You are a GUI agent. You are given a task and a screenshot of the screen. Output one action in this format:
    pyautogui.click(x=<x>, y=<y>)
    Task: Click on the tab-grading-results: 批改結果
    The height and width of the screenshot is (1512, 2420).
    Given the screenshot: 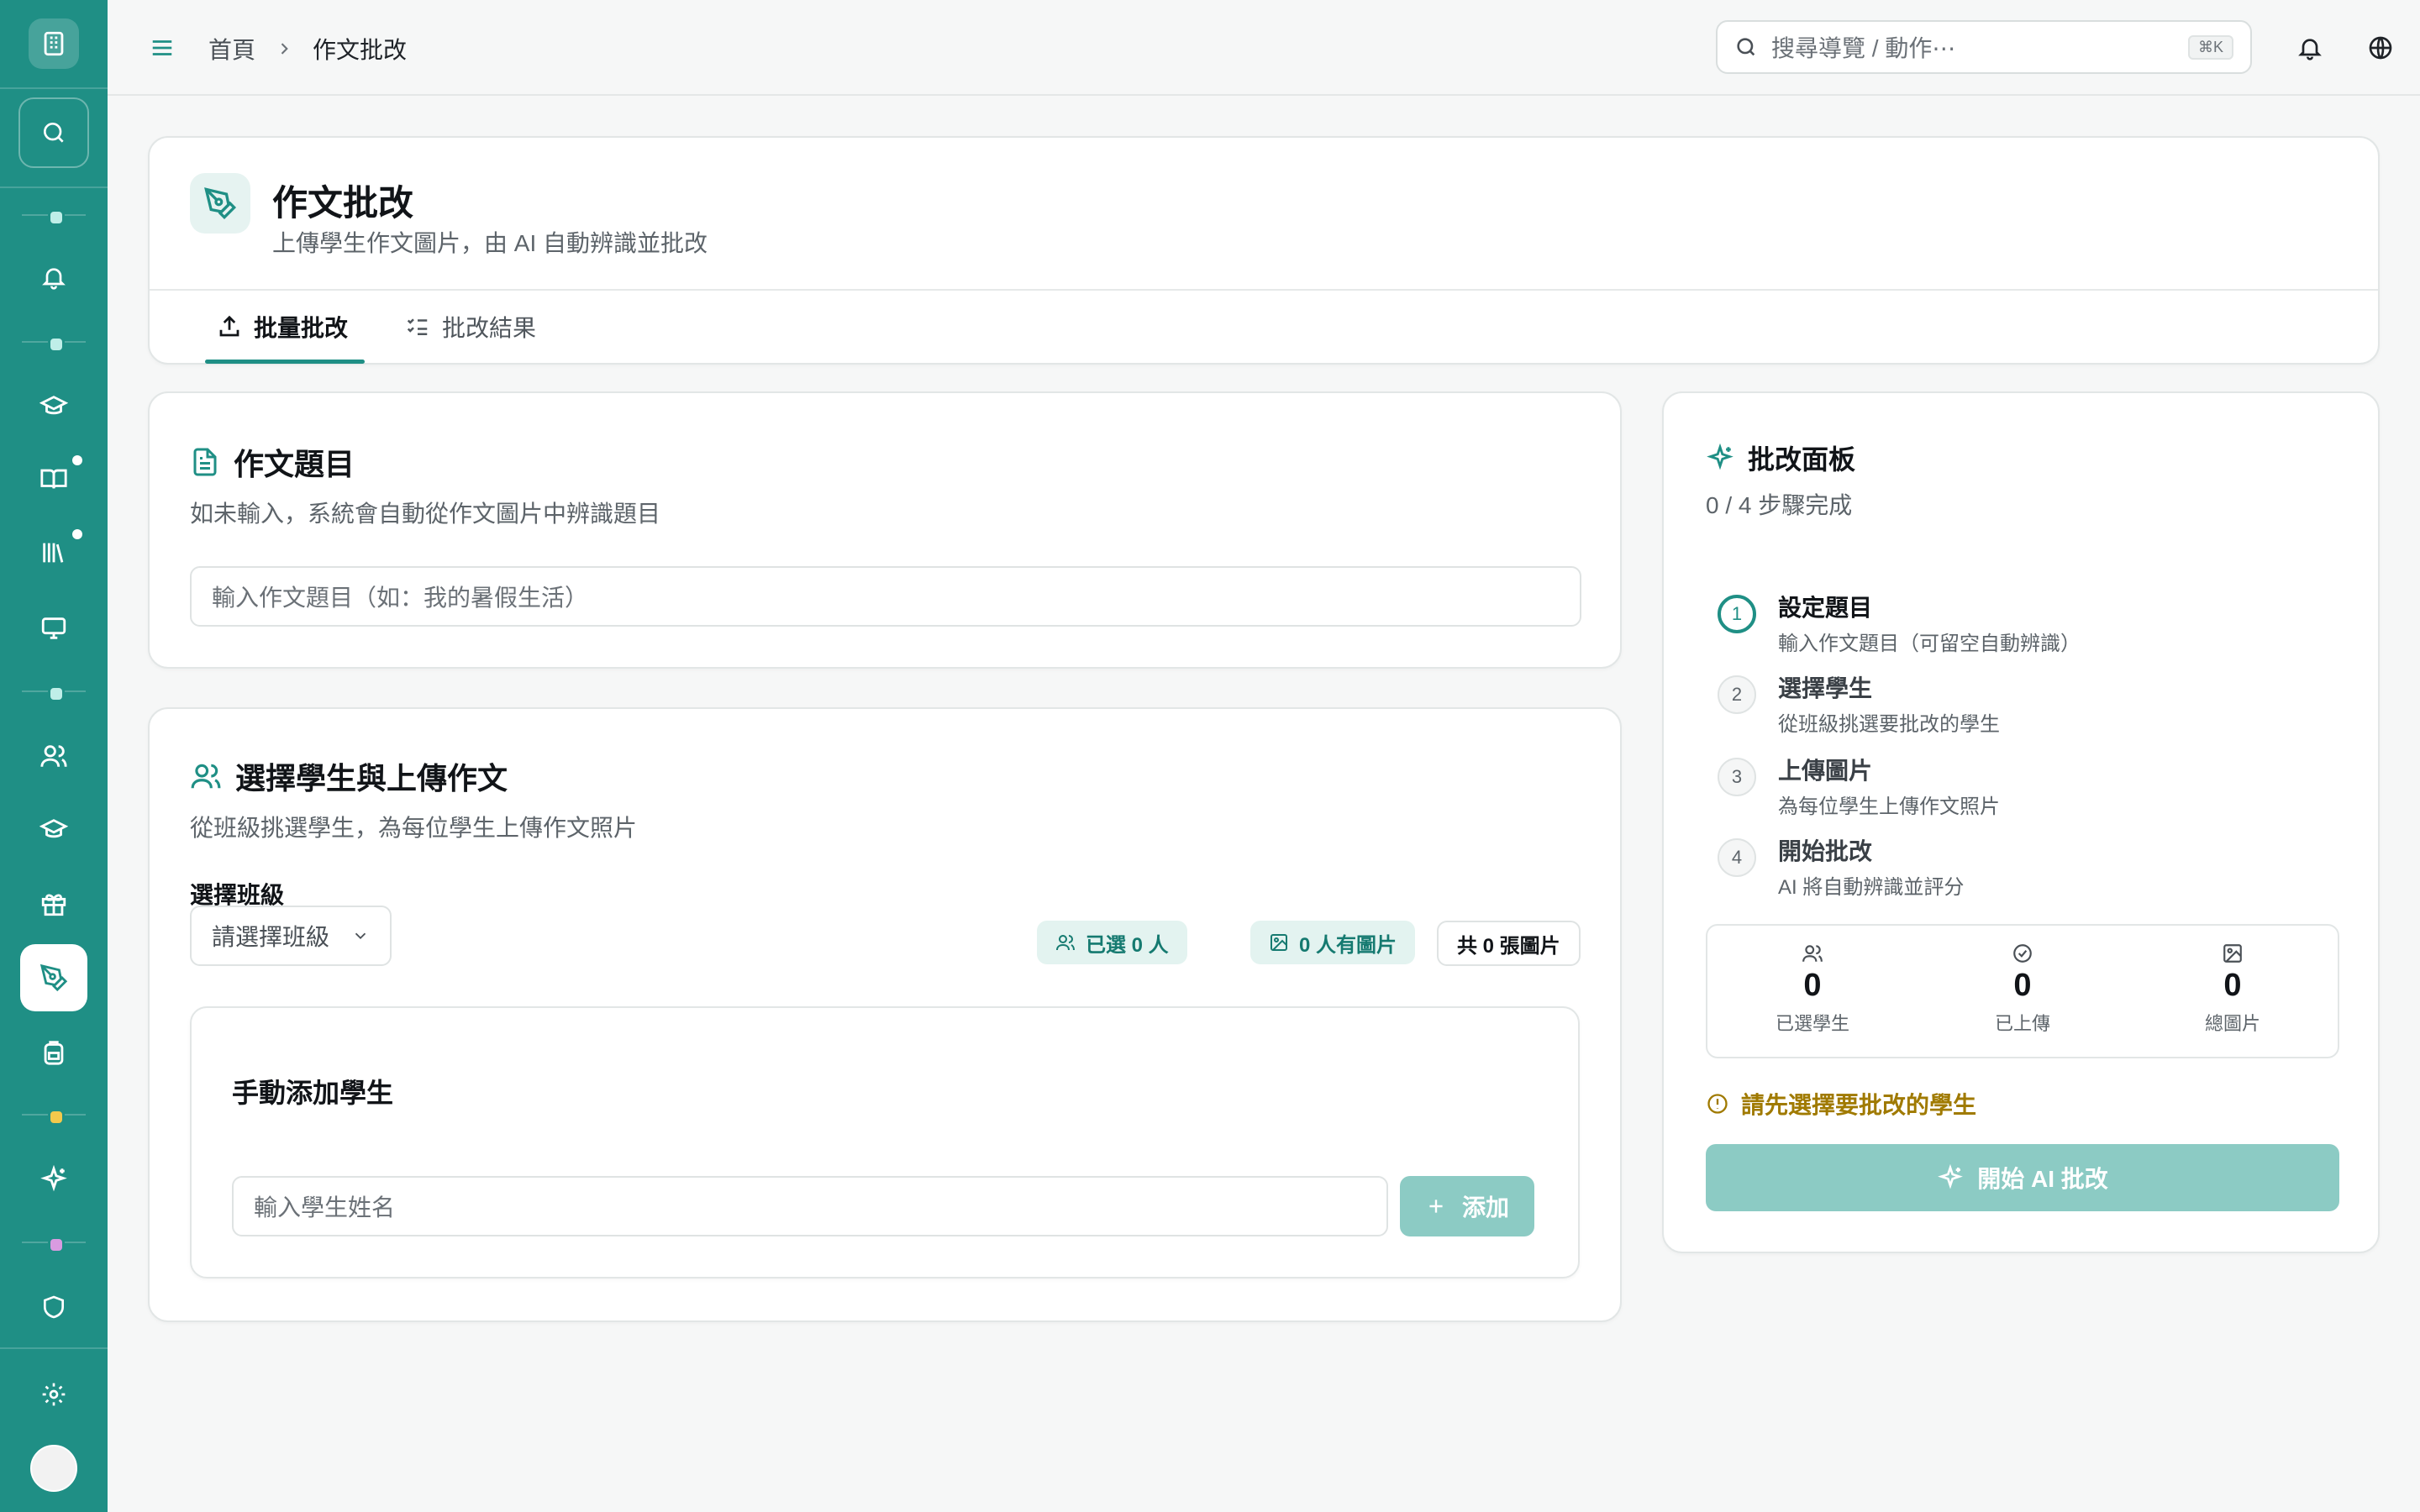 What is the action you would take?
    pyautogui.click(x=470, y=327)
    